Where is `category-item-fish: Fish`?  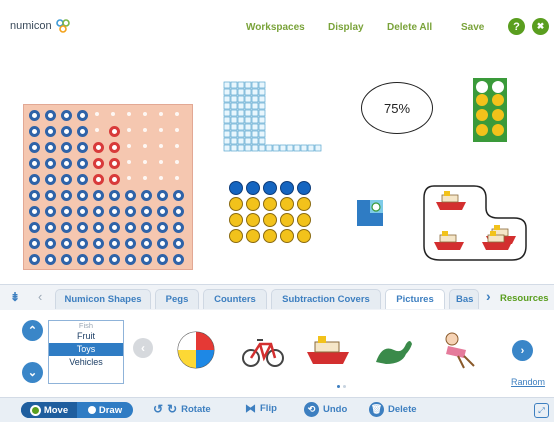 category-item-fish: Fish is located at coordinates (86, 325).